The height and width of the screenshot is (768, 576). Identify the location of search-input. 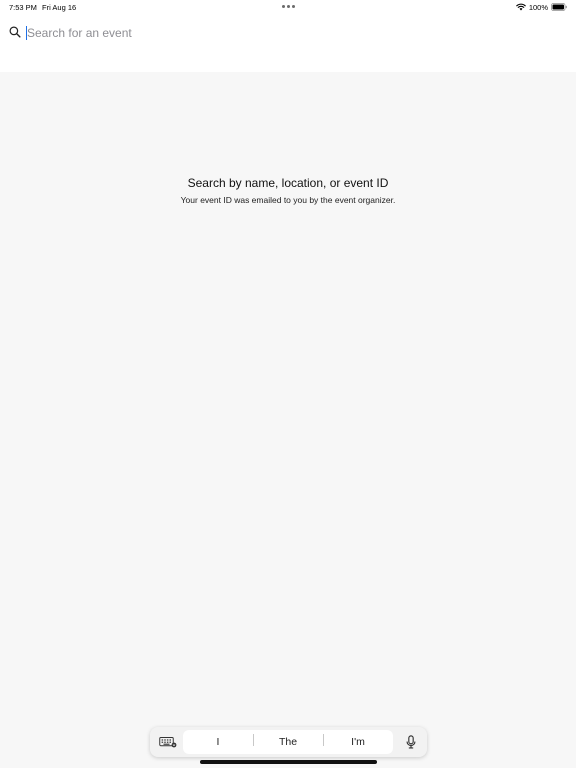
(295, 33).